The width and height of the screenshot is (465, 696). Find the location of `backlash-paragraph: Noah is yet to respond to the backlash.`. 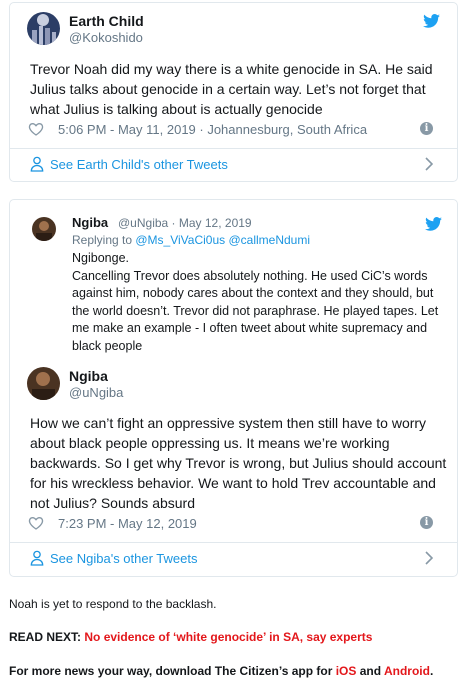

backlash-paragraph: Noah is yet to respond to the backlash. is located at coordinates (113, 604).